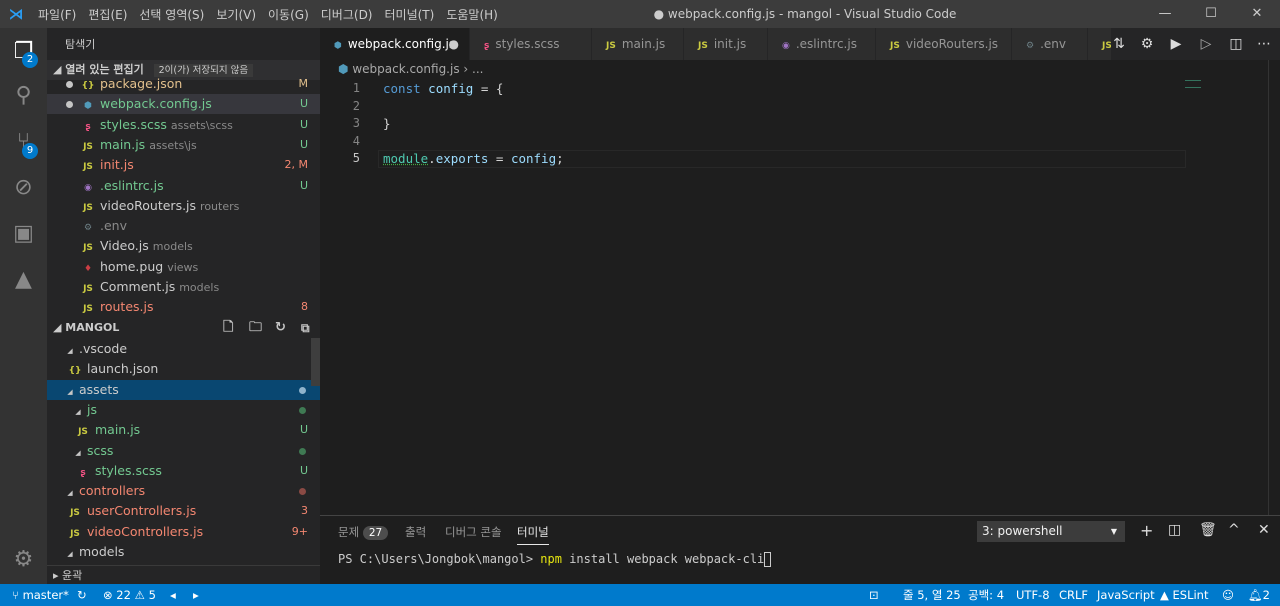  Describe the element at coordinates (415, 532) in the screenshot. I see `tab-output: 출력` at that location.